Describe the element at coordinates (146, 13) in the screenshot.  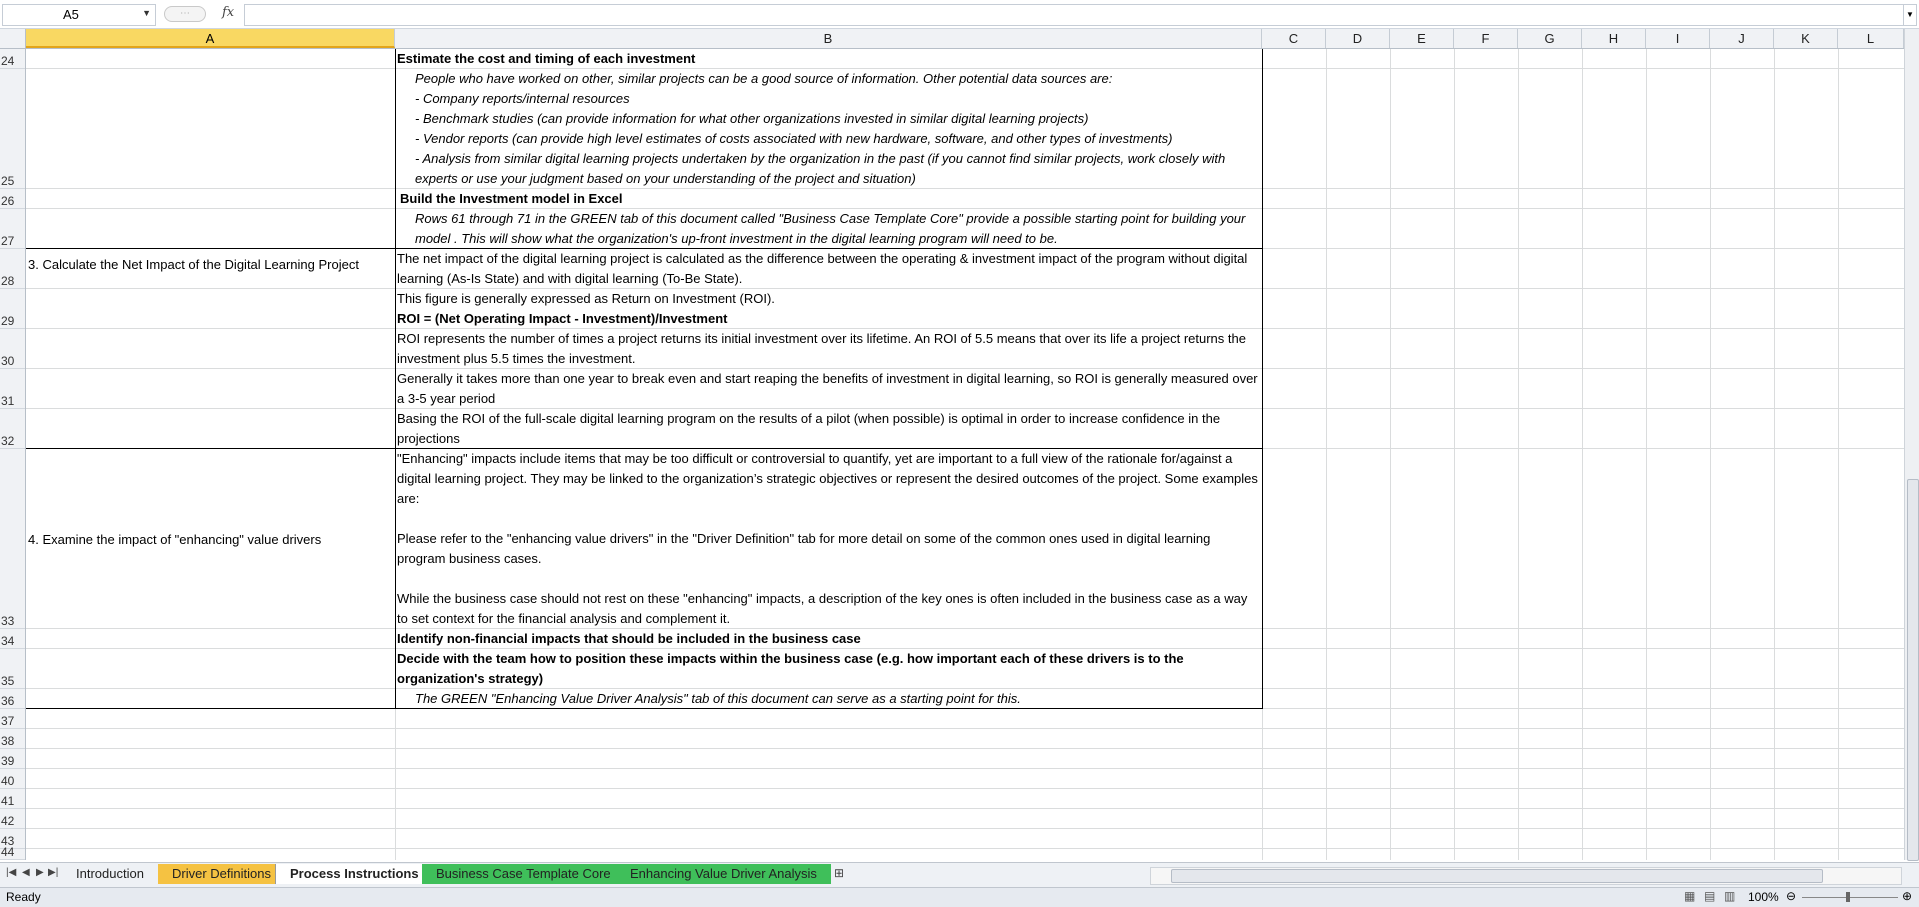
I see `chevron-down-icon: ▼` at that location.